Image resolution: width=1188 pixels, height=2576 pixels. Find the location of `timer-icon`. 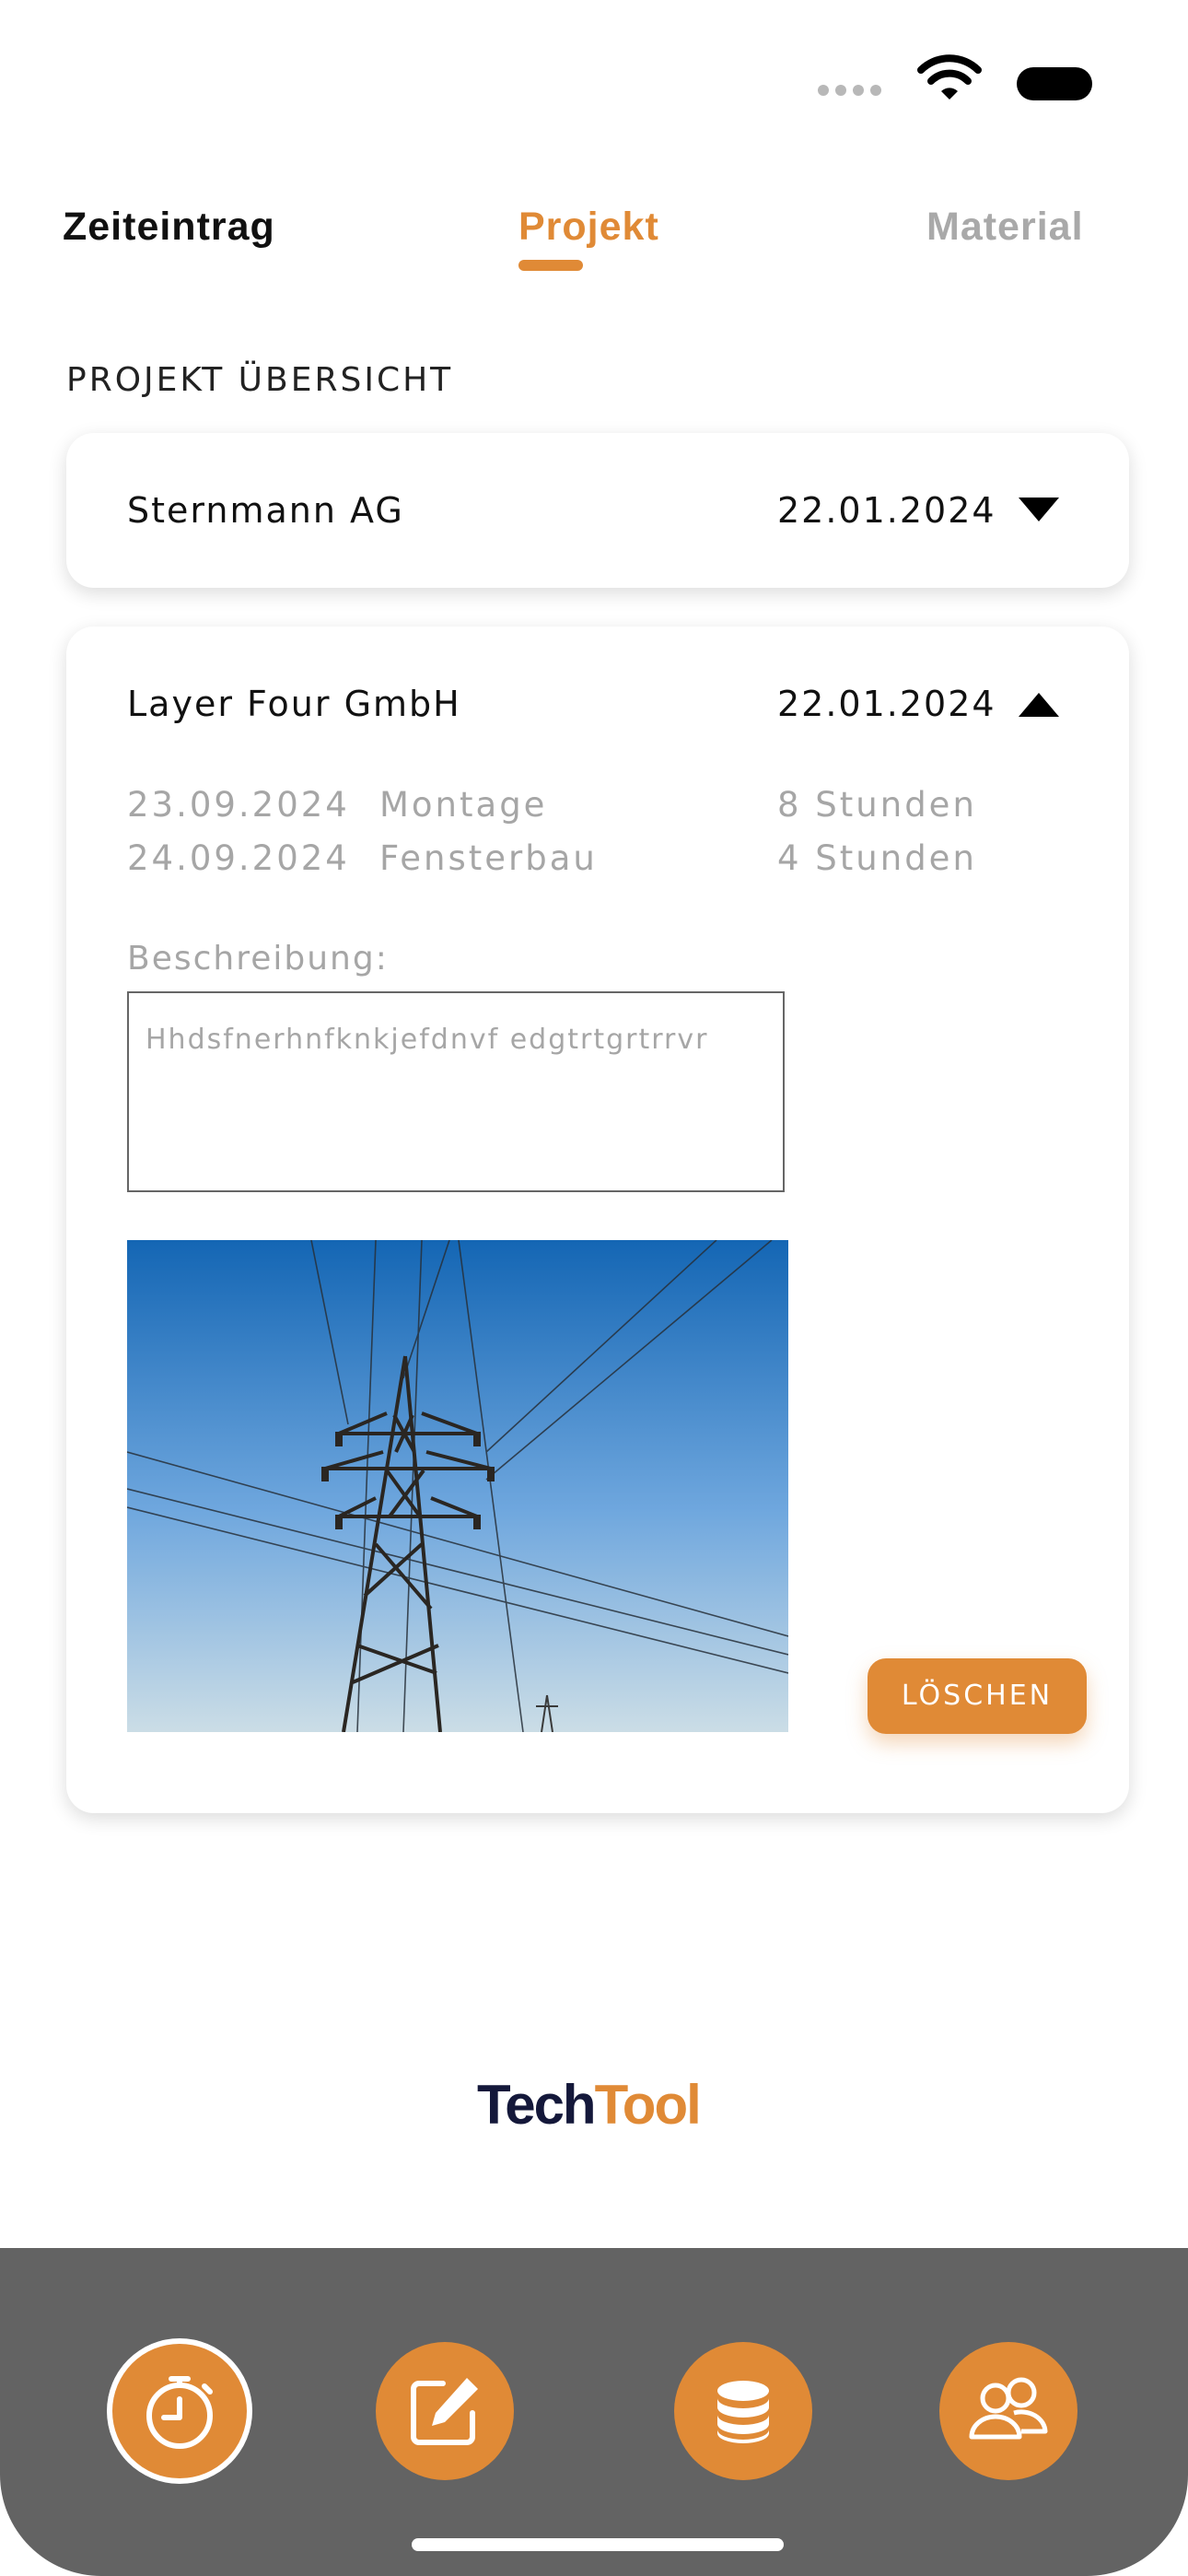

timer-icon is located at coordinates (179, 2412).